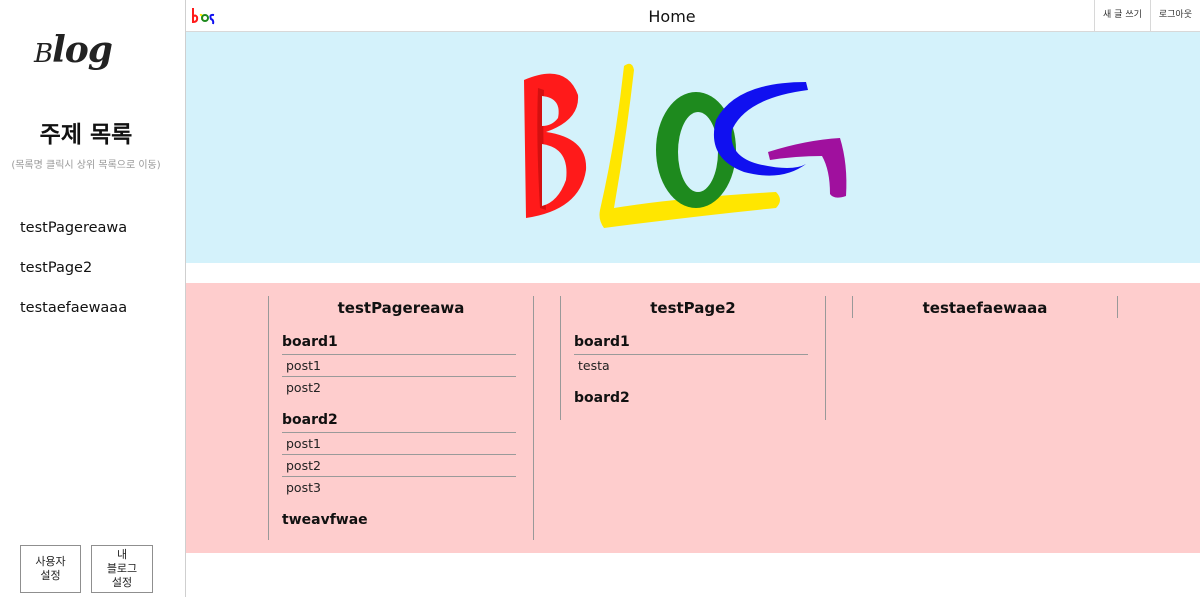 Image resolution: width=1200 pixels, height=597 pixels. I want to click on board: board2 post1 post2 post3, so click(399, 455).